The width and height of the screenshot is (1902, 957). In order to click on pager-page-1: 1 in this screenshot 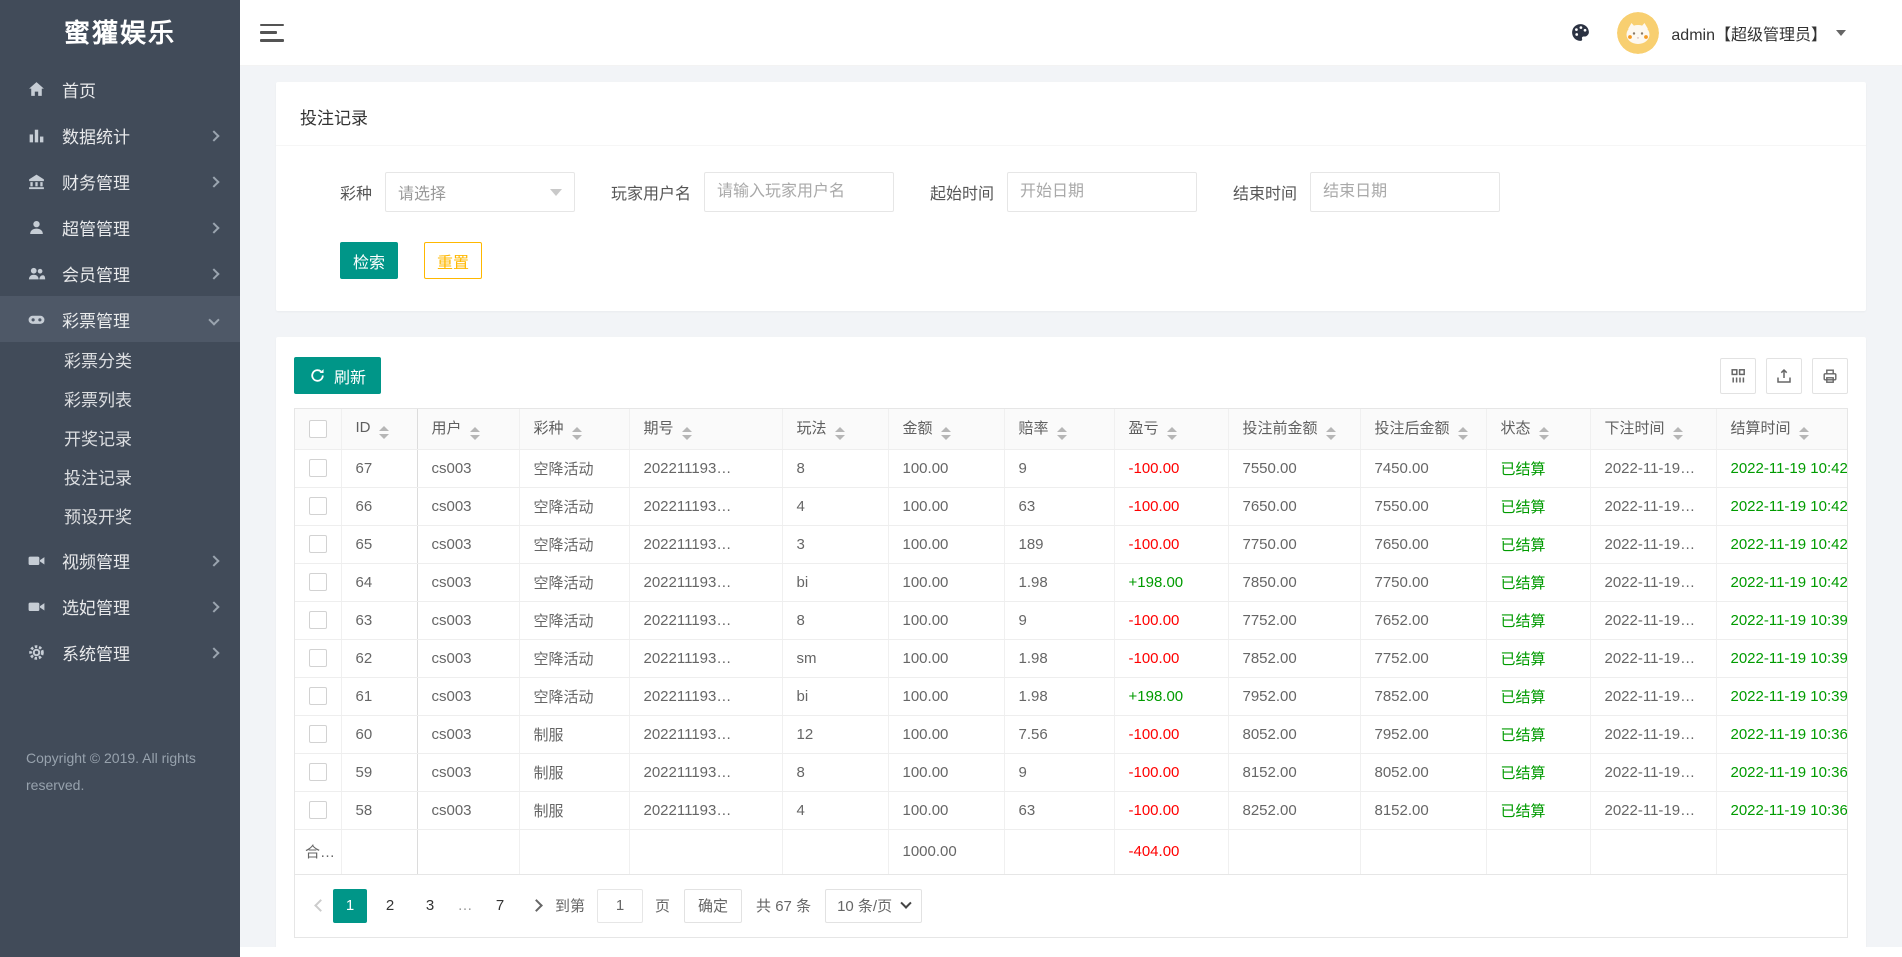, I will do `click(350, 905)`.